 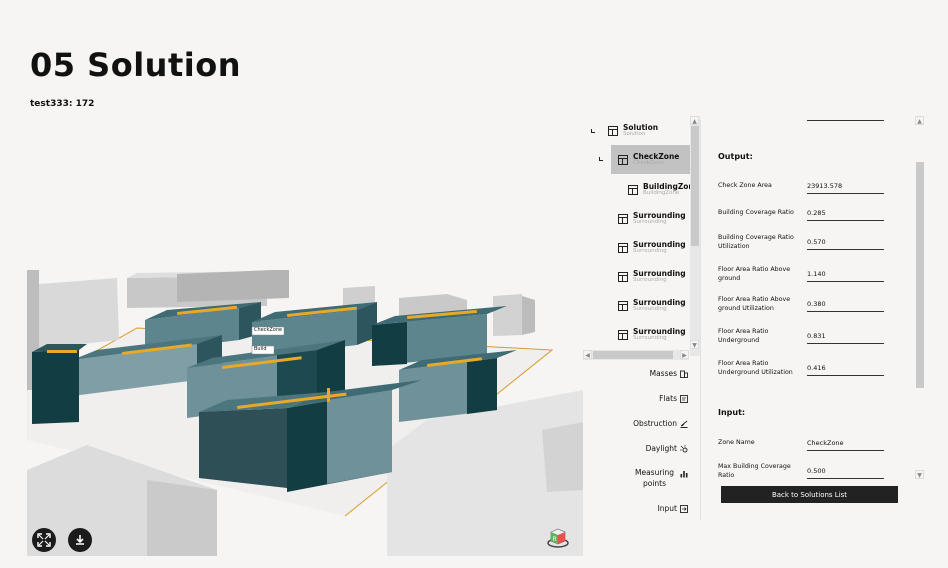 I want to click on property-value: 0.285, so click(x=845, y=215).